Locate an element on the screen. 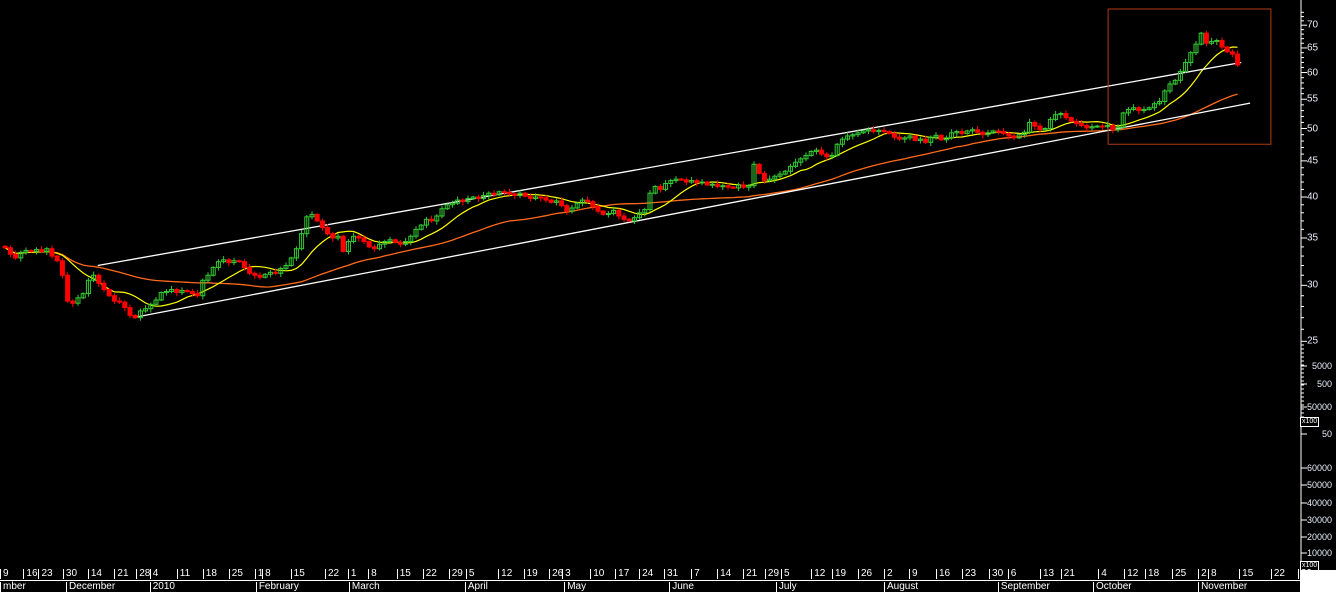  date-tick-label: 25 is located at coordinates (235, 574).